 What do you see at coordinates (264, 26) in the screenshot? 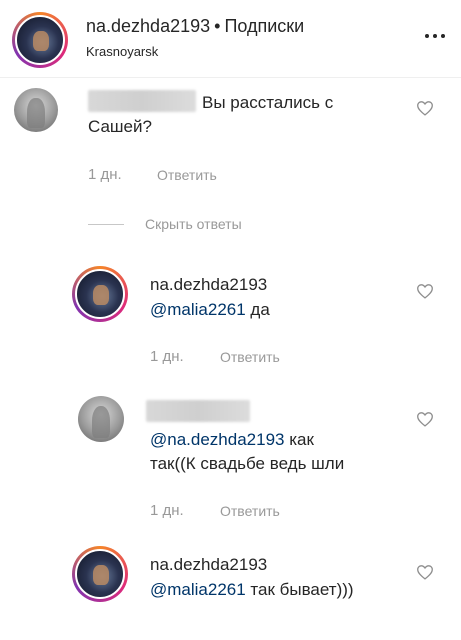
I see `follow-status-button: Подписки` at bounding box center [264, 26].